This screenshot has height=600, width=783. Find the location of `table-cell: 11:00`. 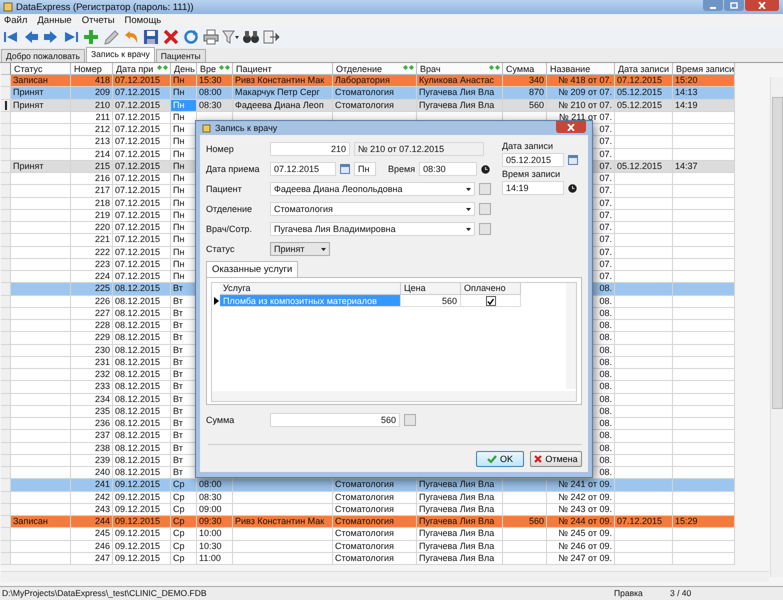

table-cell: 11:00 is located at coordinates (215, 558).